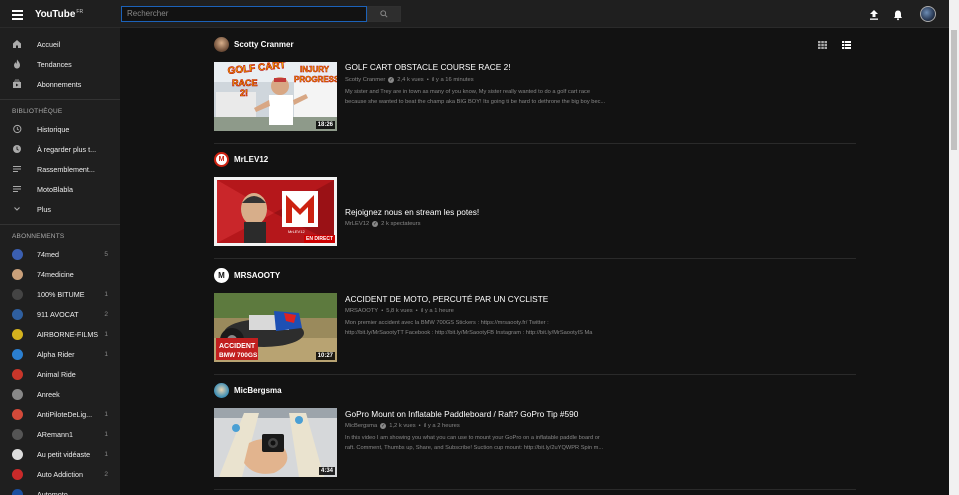  I want to click on sidebar-divider, so click(60, 99).